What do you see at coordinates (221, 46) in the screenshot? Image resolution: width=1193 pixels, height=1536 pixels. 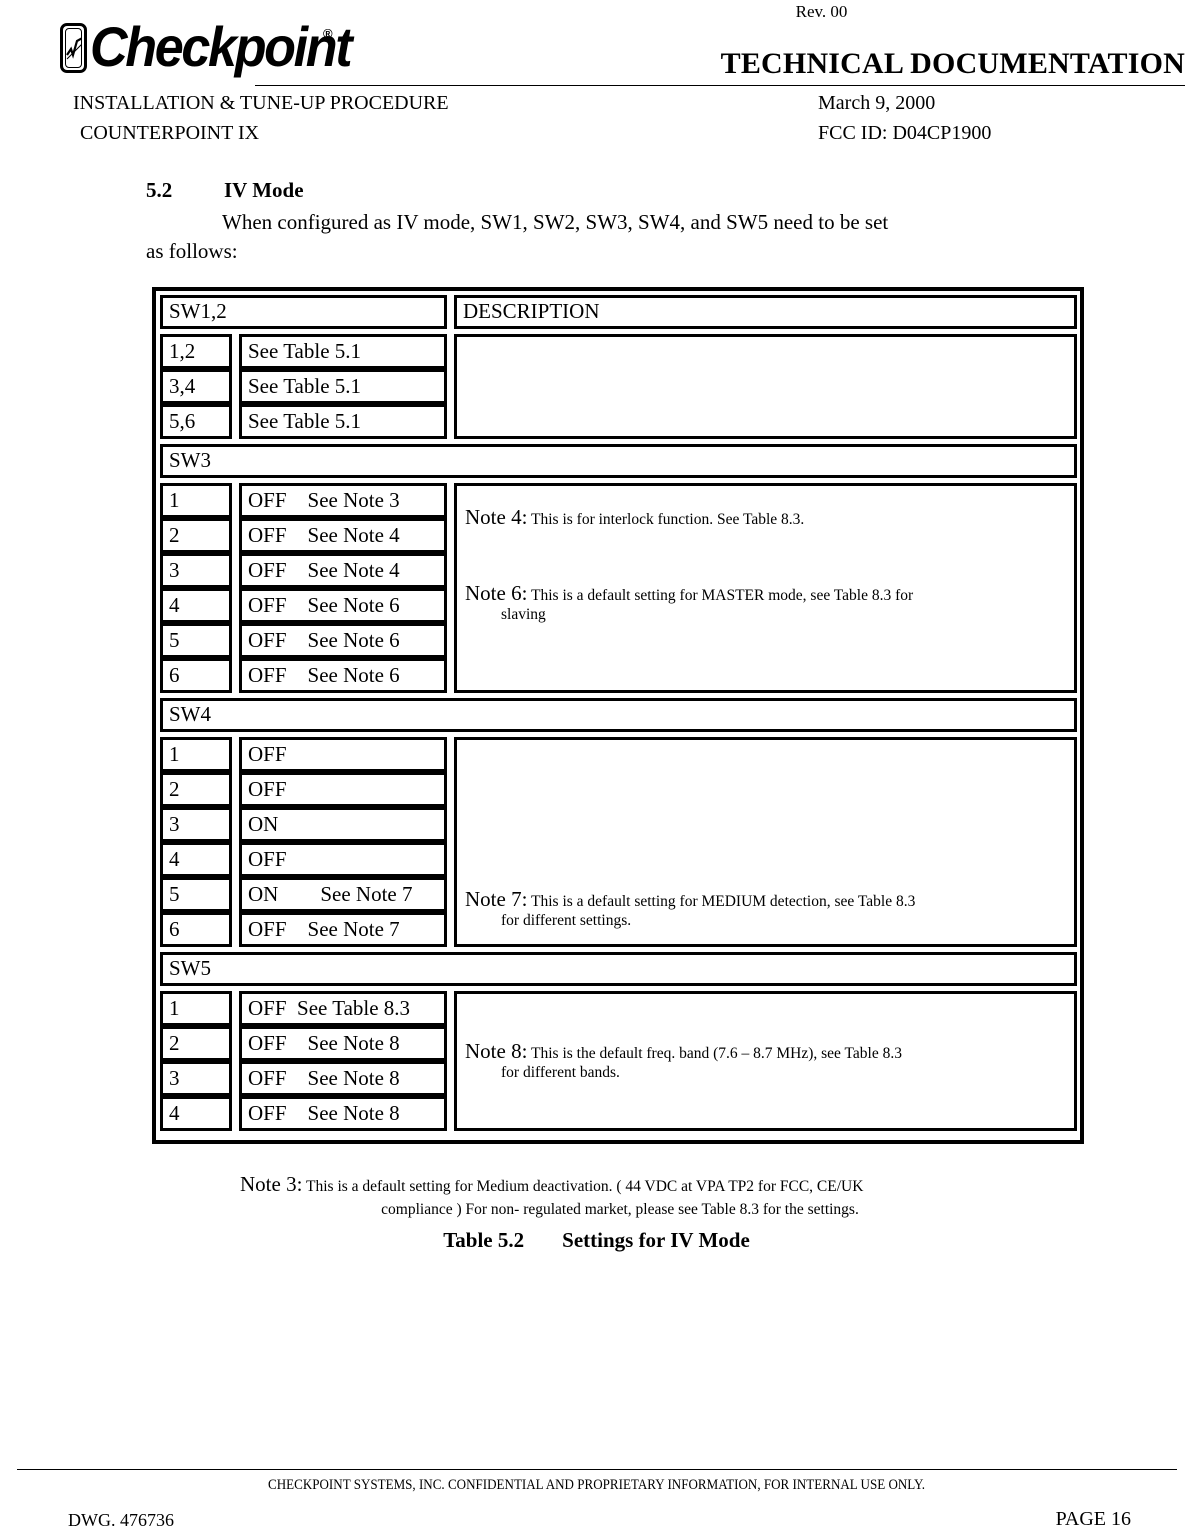 I see `logo-wordmark: Checkpoint` at bounding box center [221, 46].